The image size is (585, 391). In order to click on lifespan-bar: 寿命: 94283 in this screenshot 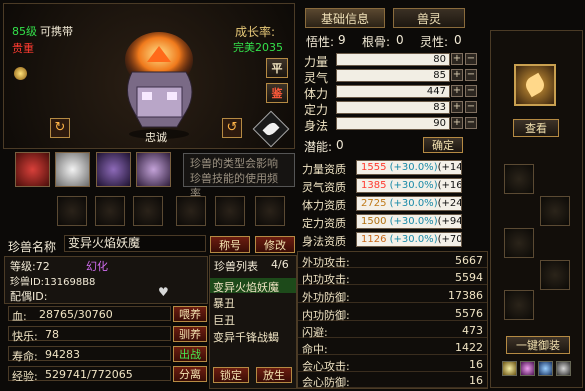, I will do `click(89, 354)`.